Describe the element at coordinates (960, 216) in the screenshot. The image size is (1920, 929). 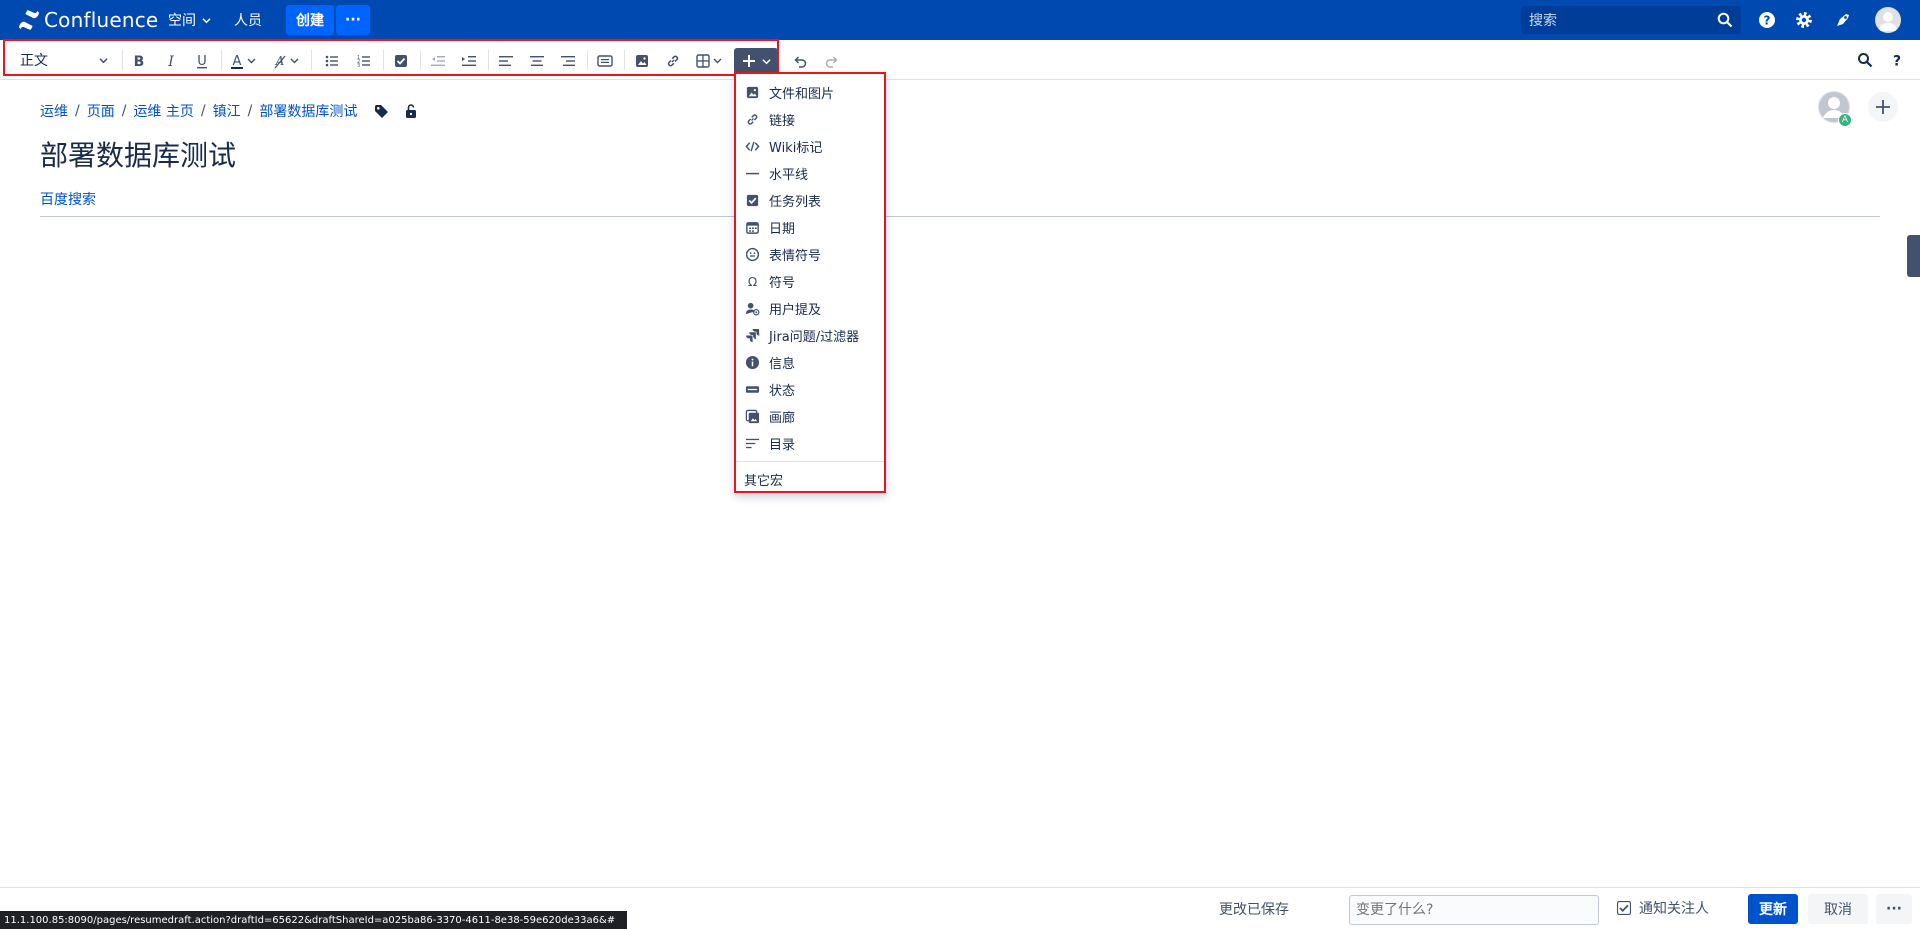
I see `title-divider` at that location.